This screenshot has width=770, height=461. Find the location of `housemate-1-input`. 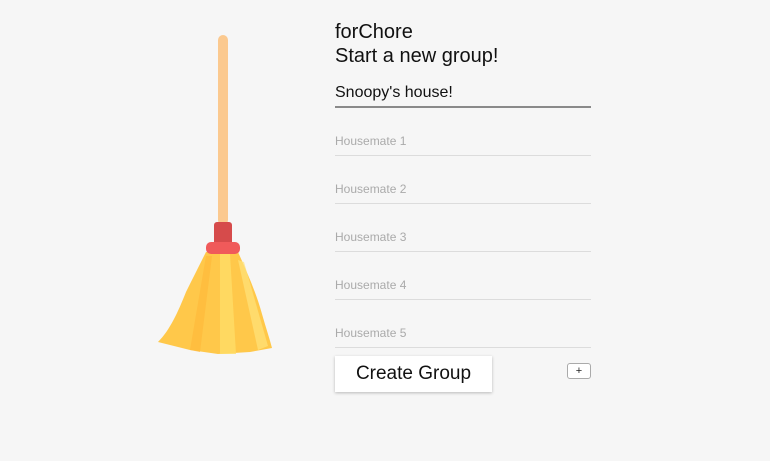

housemate-1-input is located at coordinates (463, 141).